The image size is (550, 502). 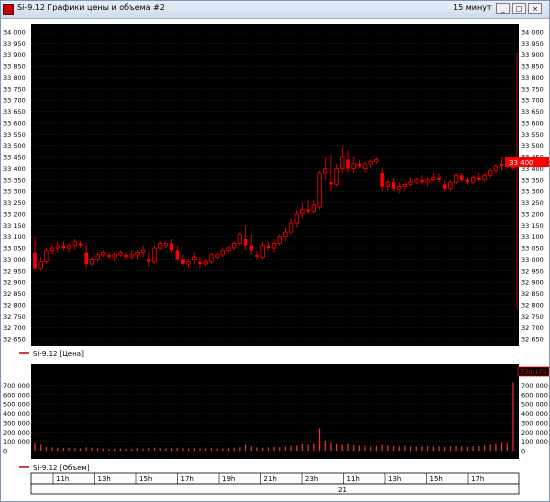 I want to click on timeframe-label: 15 минут, so click(x=472, y=7).